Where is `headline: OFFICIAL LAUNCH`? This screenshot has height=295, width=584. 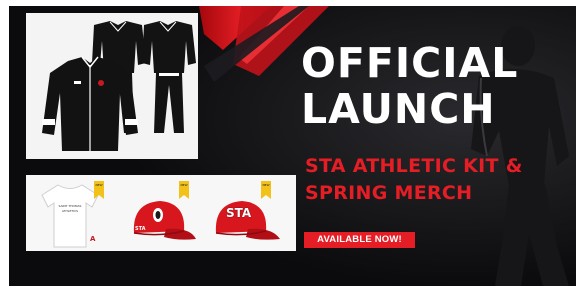
headline: OFFICIAL LAUNCH is located at coordinates (436, 86).